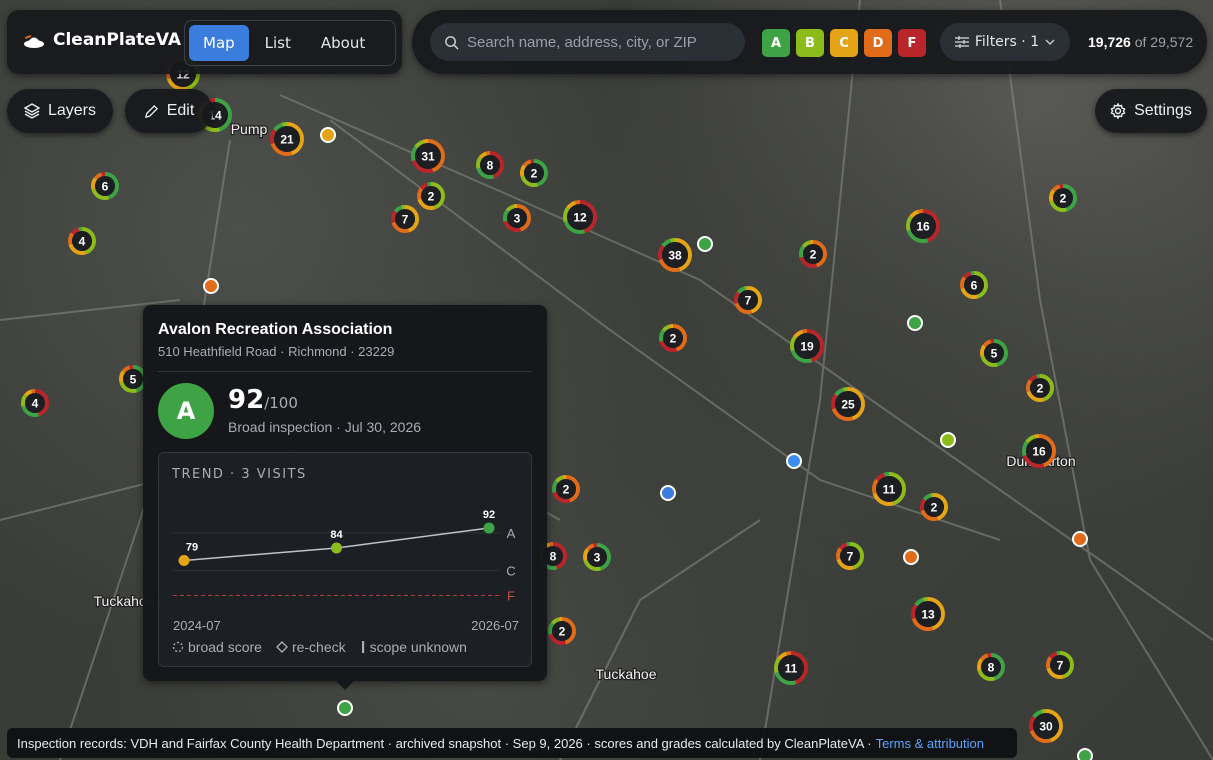 The height and width of the screenshot is (760, 1213). What do you see at coordinates (1050, 42) in the screenshot?
I see `chevron-down-icon` at bounding box center [1050, 42].